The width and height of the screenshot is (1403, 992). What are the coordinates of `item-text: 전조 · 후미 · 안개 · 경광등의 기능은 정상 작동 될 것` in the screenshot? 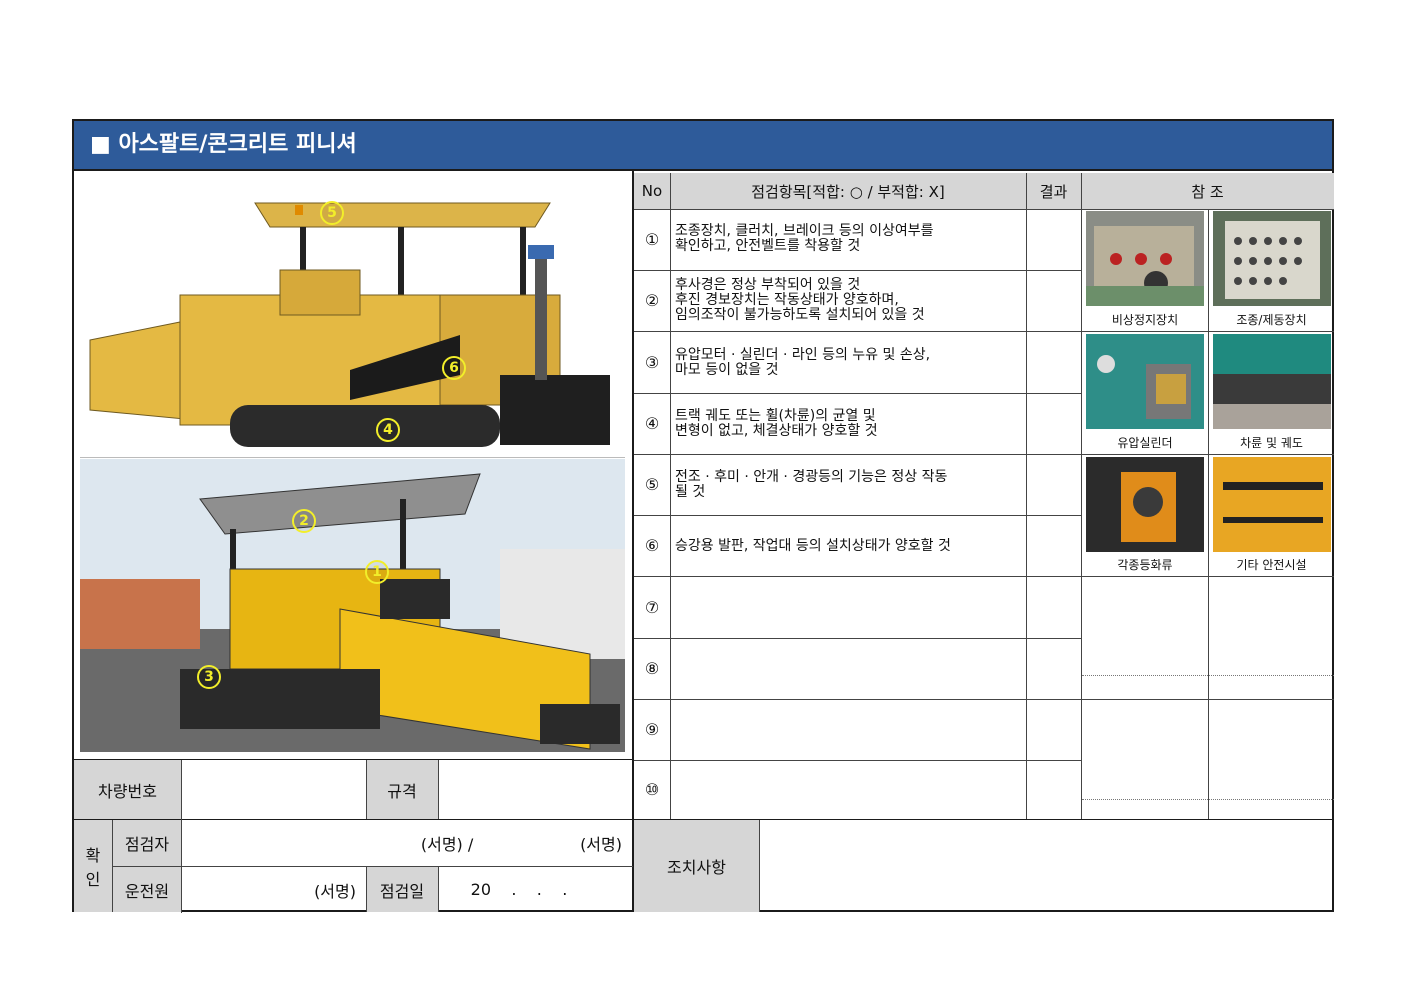 It's located at (811, 484).